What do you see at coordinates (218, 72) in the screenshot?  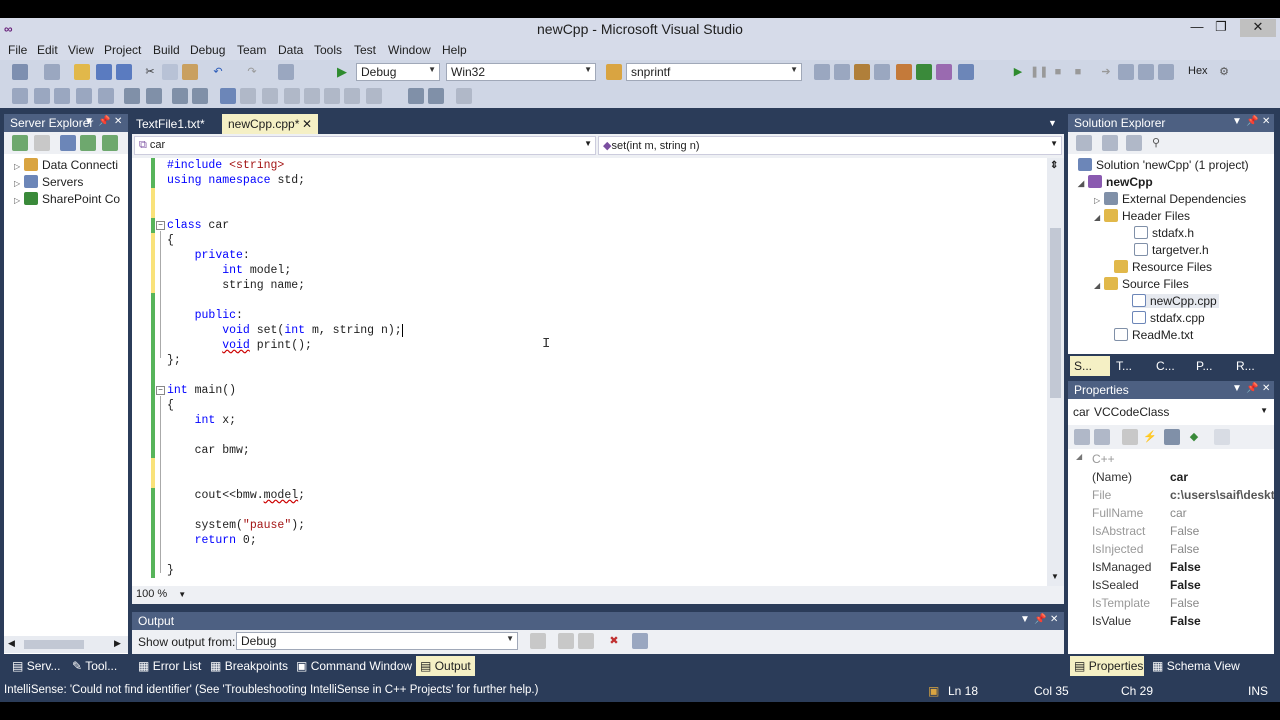 I see `undo-icon: ↶` at bounding box center [218, 72].